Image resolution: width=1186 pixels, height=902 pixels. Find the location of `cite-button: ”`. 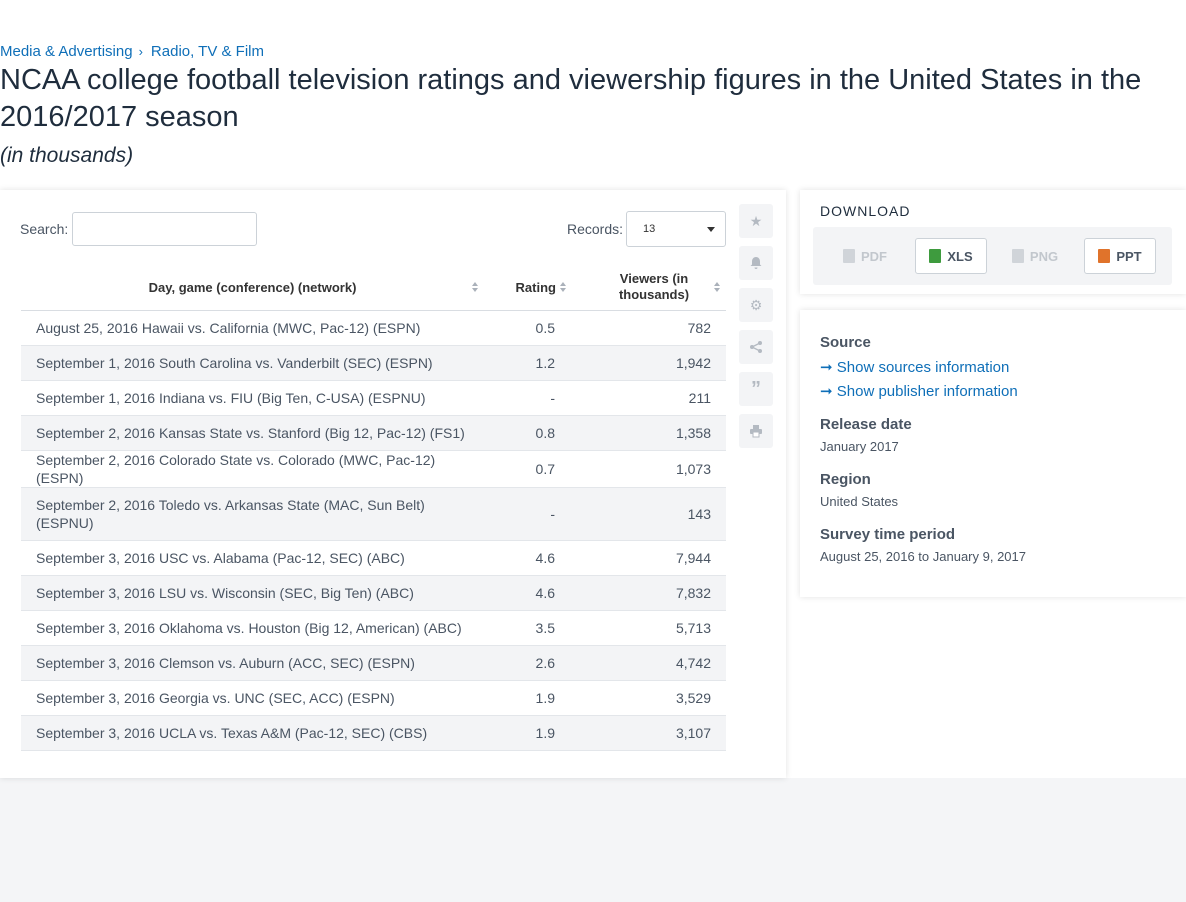

cite-button: ” is located at coordinates (756, 389).